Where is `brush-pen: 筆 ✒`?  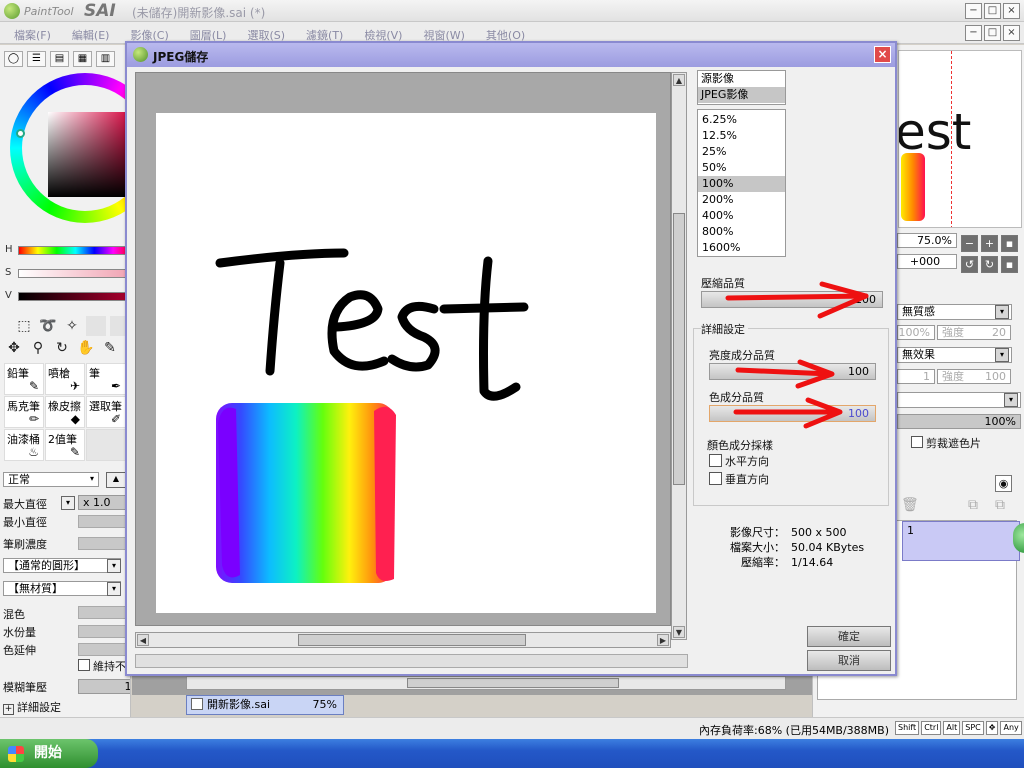
brush-pen: 筆 ✒ is located at coordinates (106, 379).